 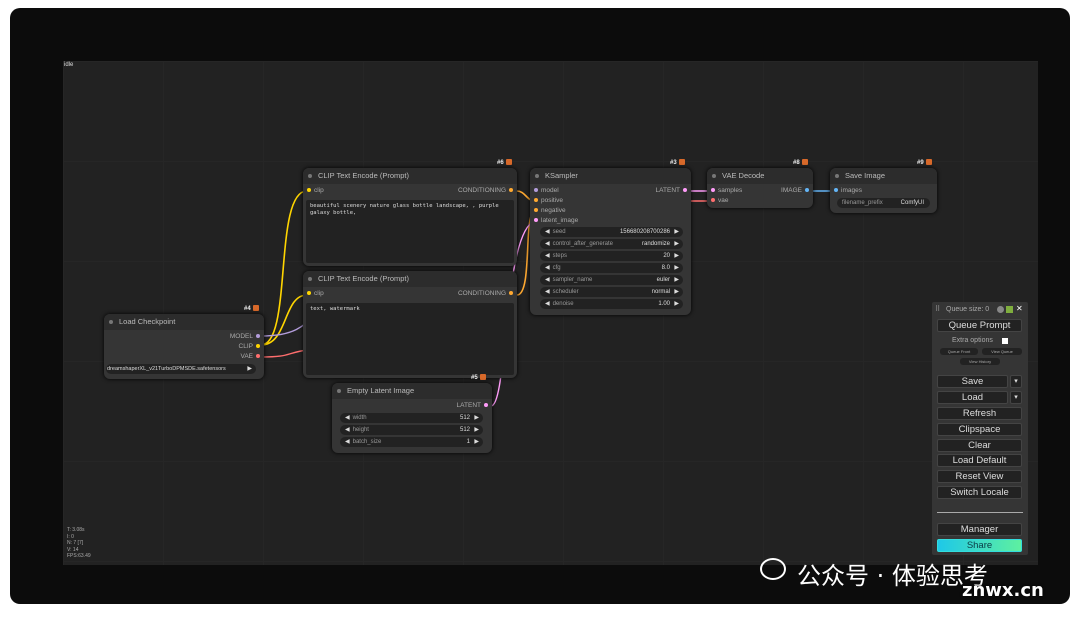 What do you see at coordinates (730, 190) in the screenshot?
I see `input-label: samples` at bounding box center [730, 190].